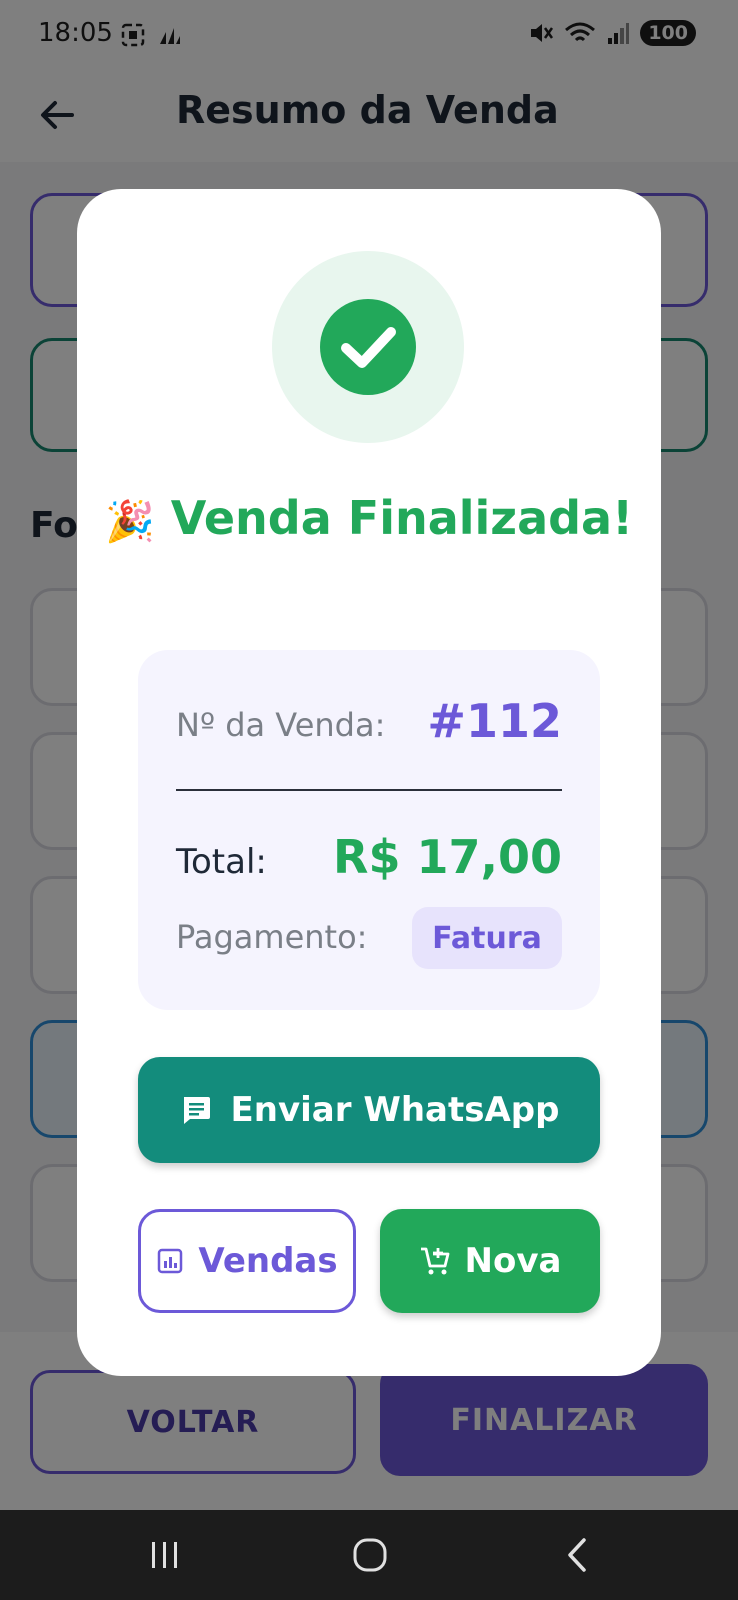 This screenshot has width=738, height=1600. I want to click on check-icon, so click(368, 347).